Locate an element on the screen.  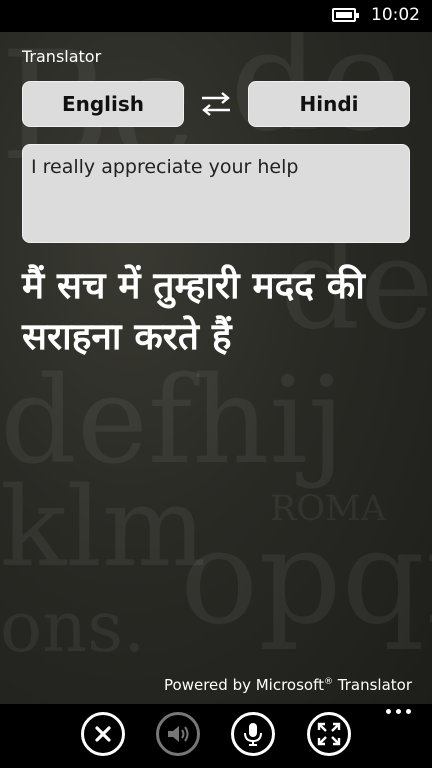
powered-by-label: Powered by Microsoft® Translator is located at coordinates (288, 685).